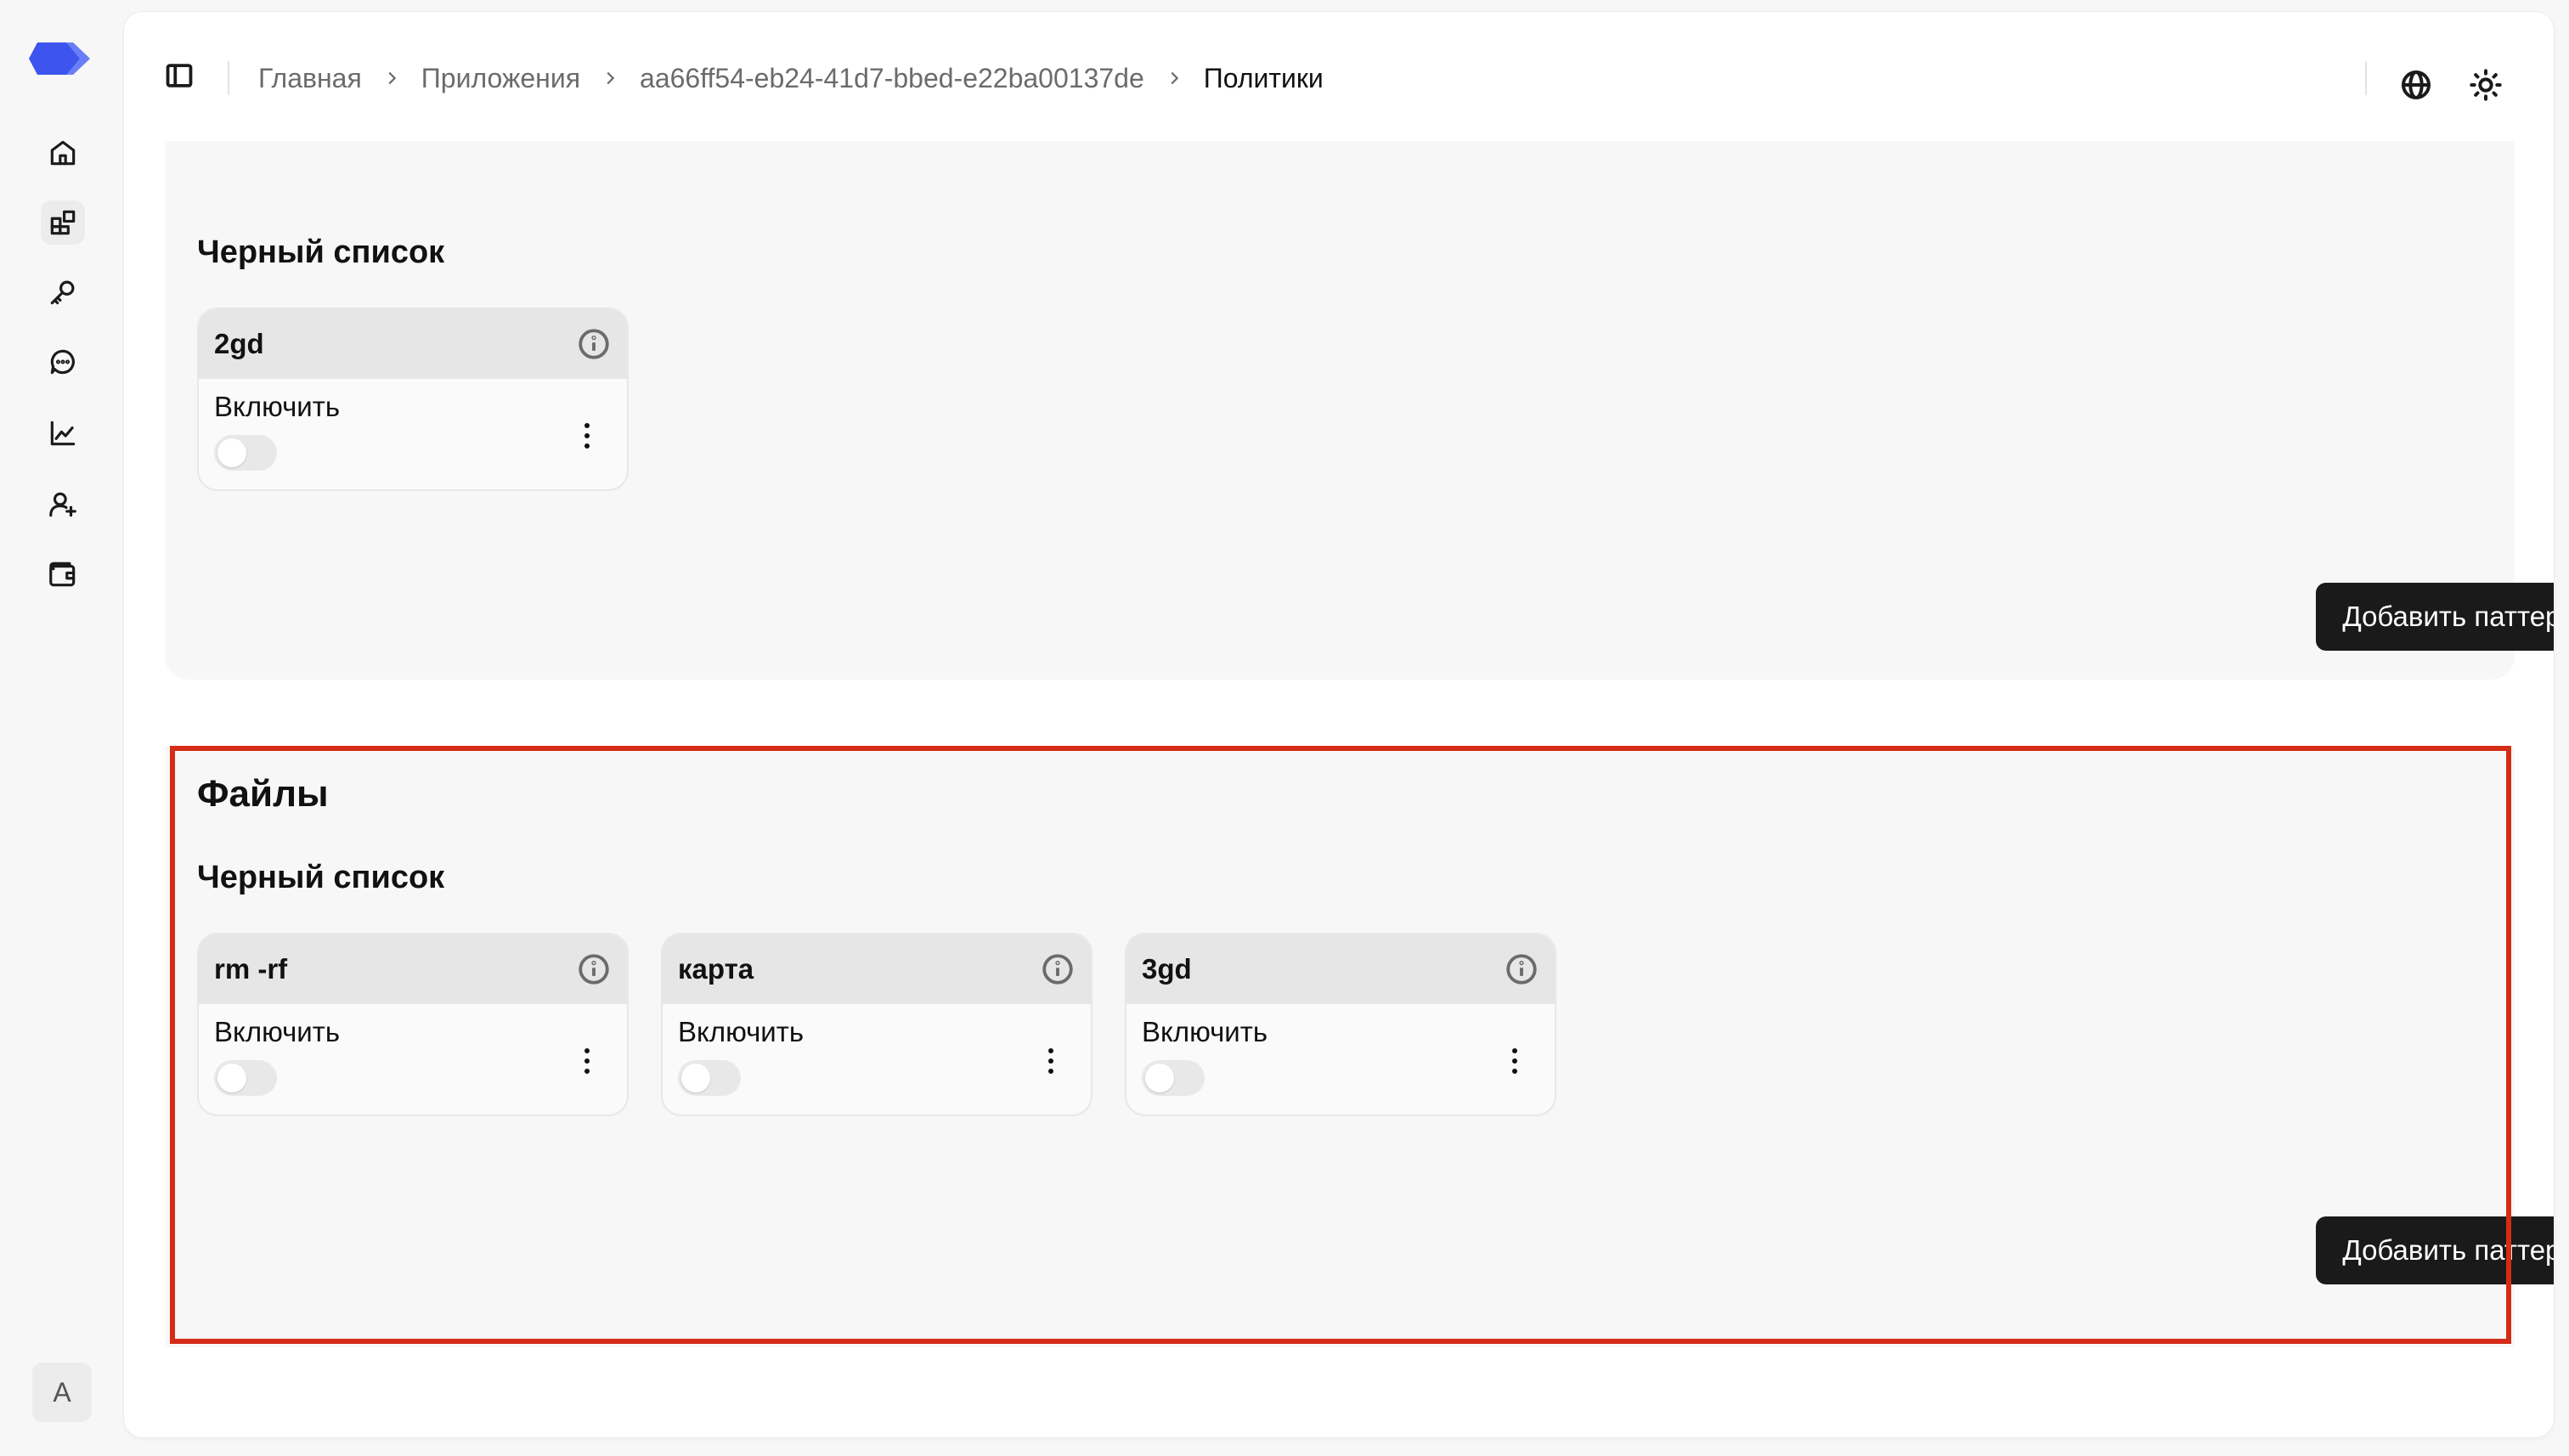 The height and width of the screenshot is (1456, 2569). Describe the element at coordinates (61, 59) in the screenshot. I see `logo-icon` at that location.